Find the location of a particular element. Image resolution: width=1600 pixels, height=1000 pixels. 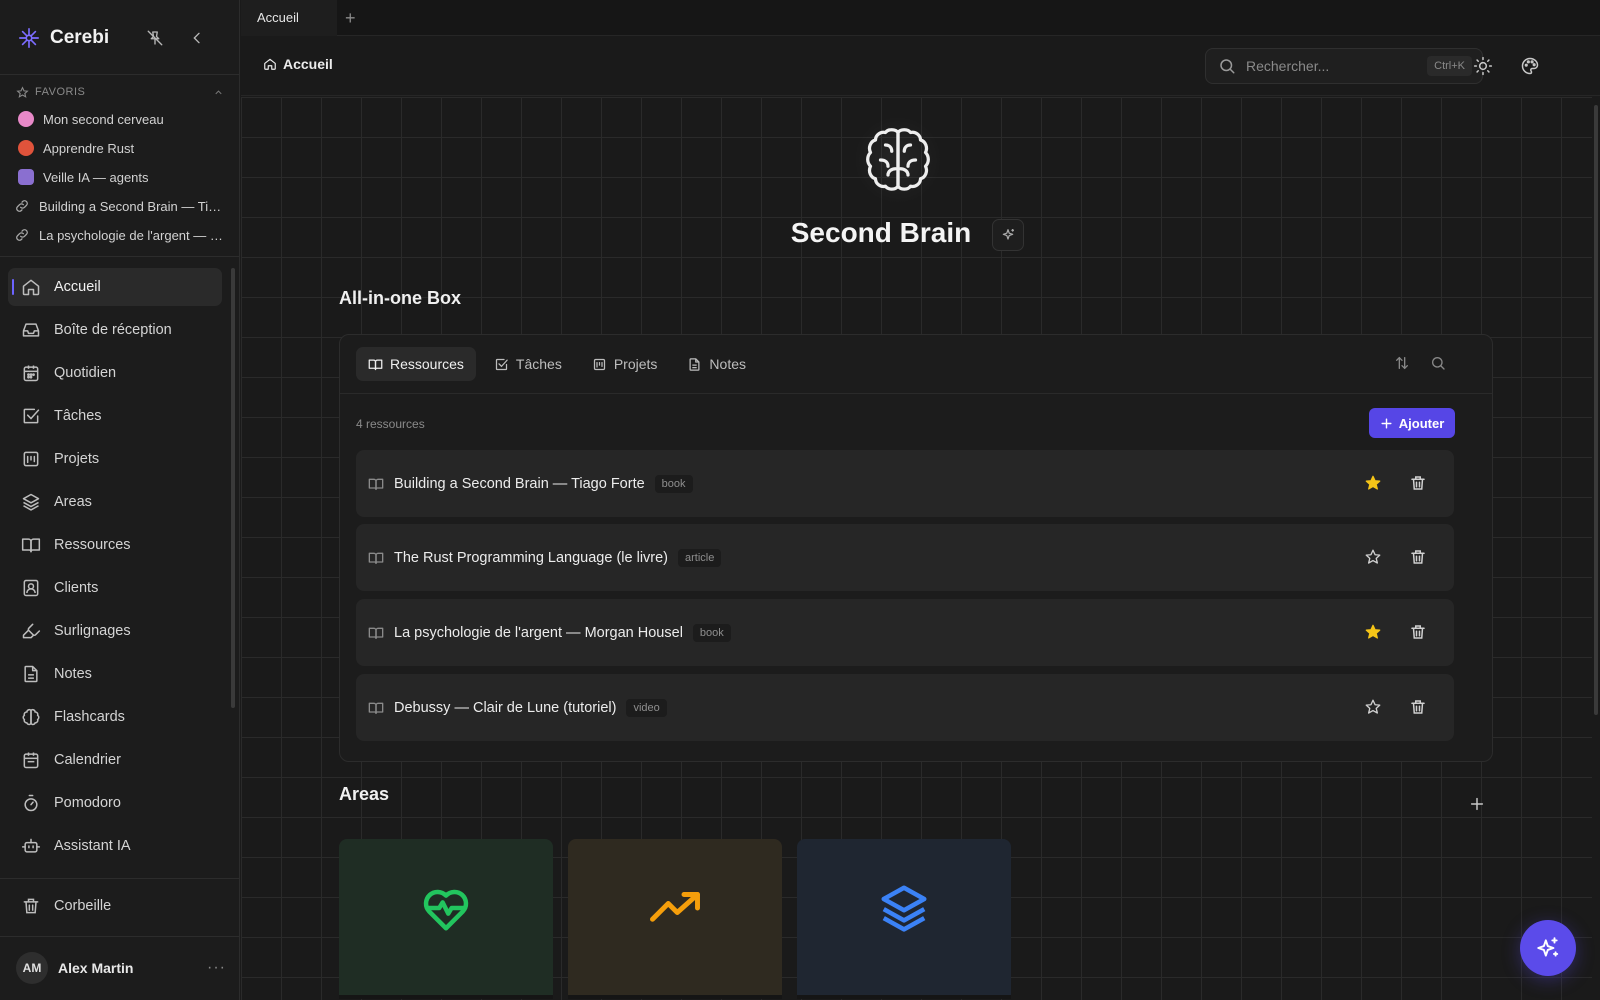

new-tab-button: + is located at coordinates (350, 18).